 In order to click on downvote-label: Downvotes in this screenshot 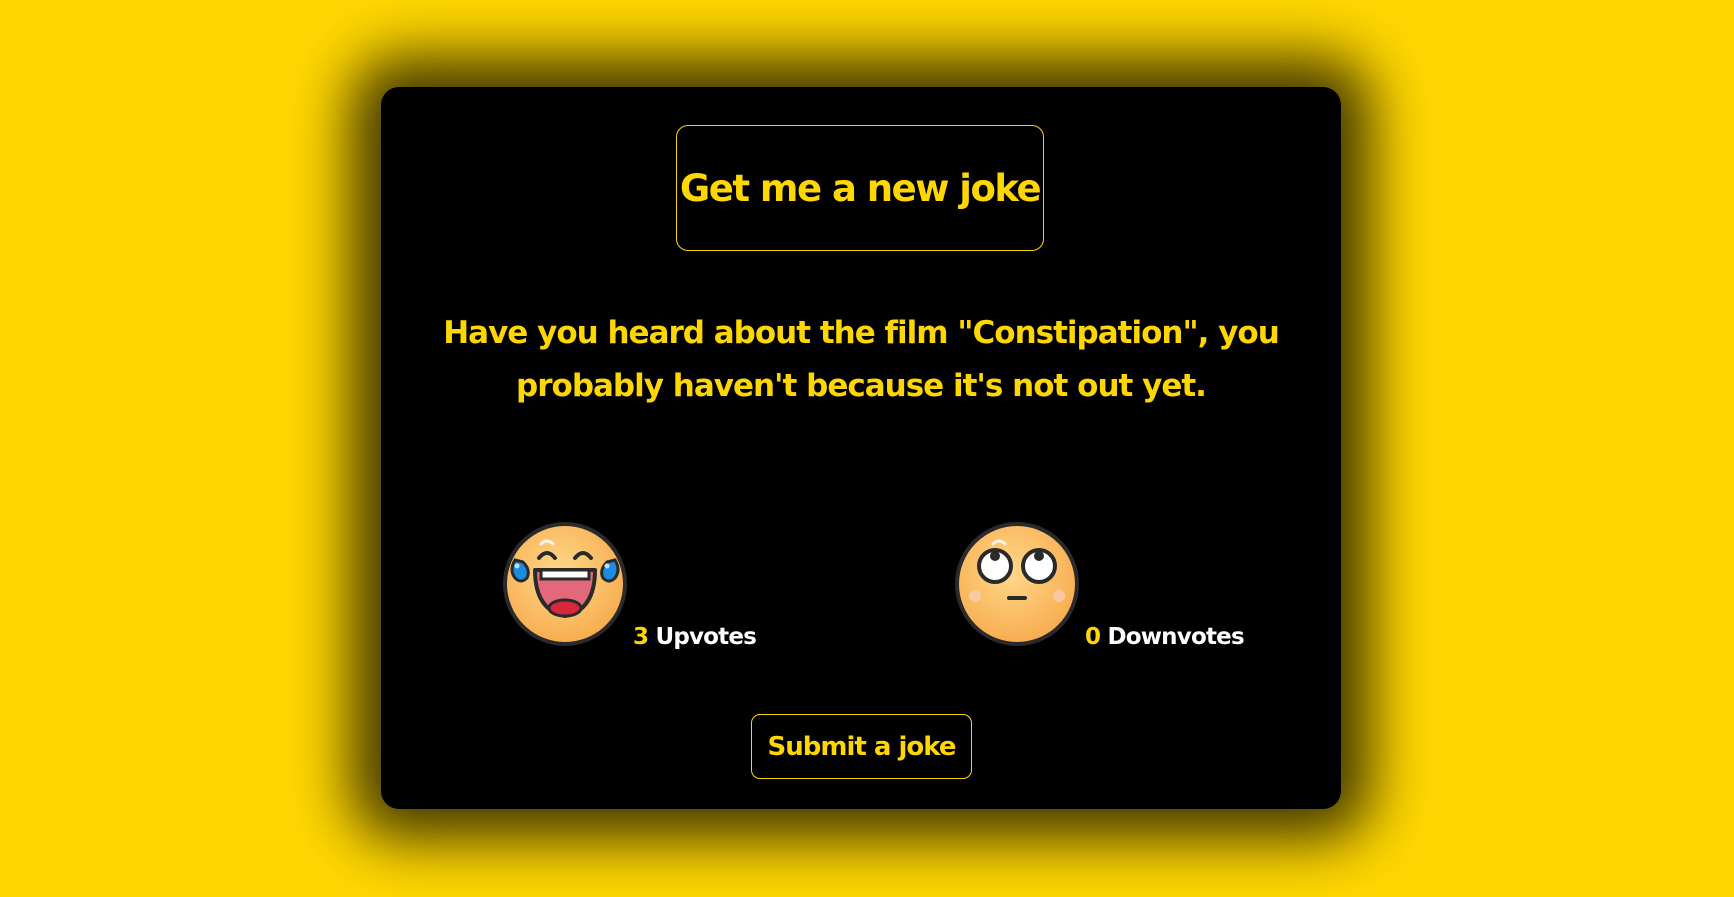, I will do `click(1175, 637)`.